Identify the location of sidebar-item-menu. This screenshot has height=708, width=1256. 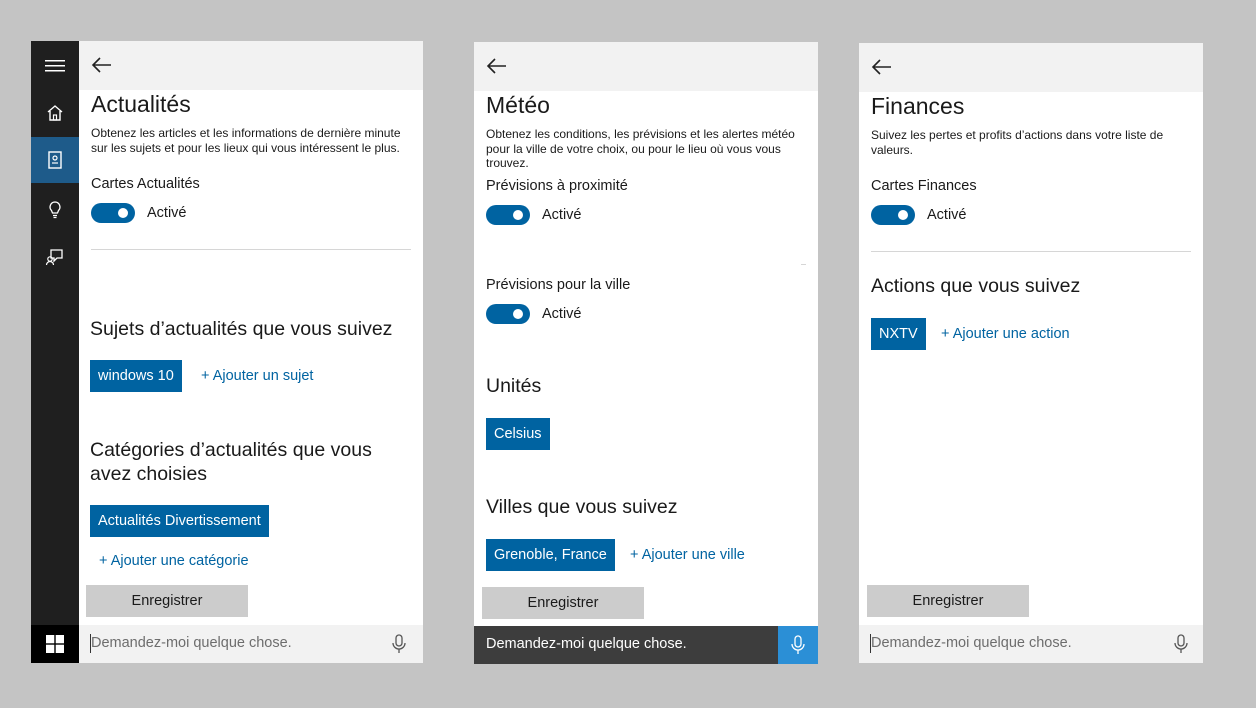
(55, 66).